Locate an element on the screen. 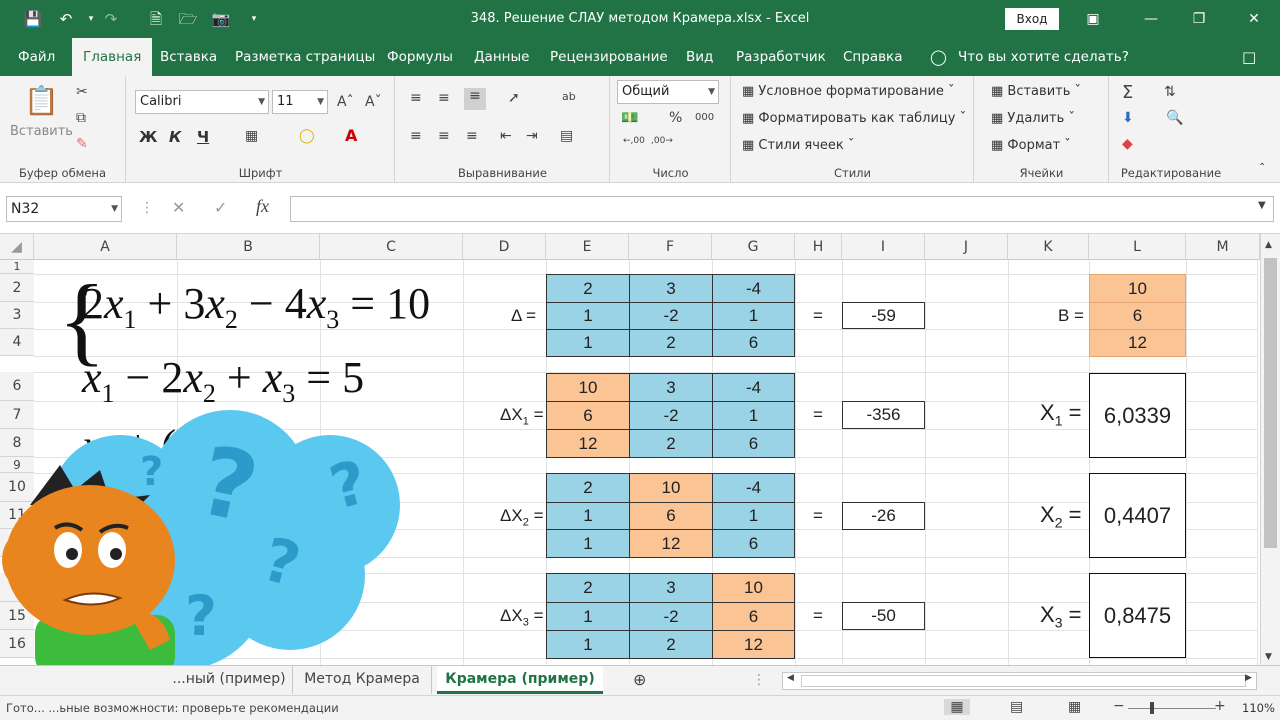 Image resolution: width=1280 pixels, height=720 pixels. align-middle-icon: ≡ is located at coordinates (444, 98).